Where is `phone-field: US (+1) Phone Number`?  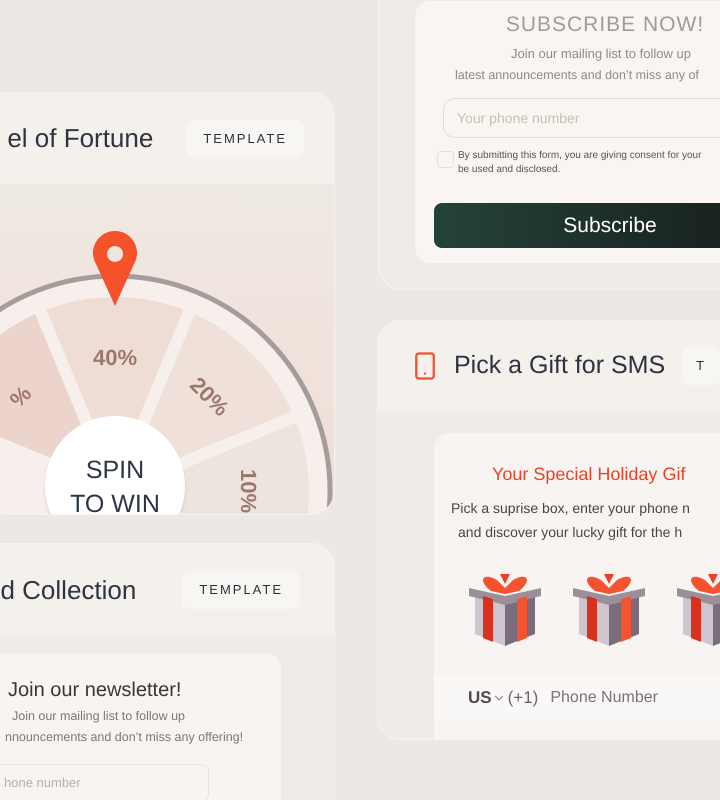 phone-field: US (+1) Phone Number is located at coordinates (577, 698).